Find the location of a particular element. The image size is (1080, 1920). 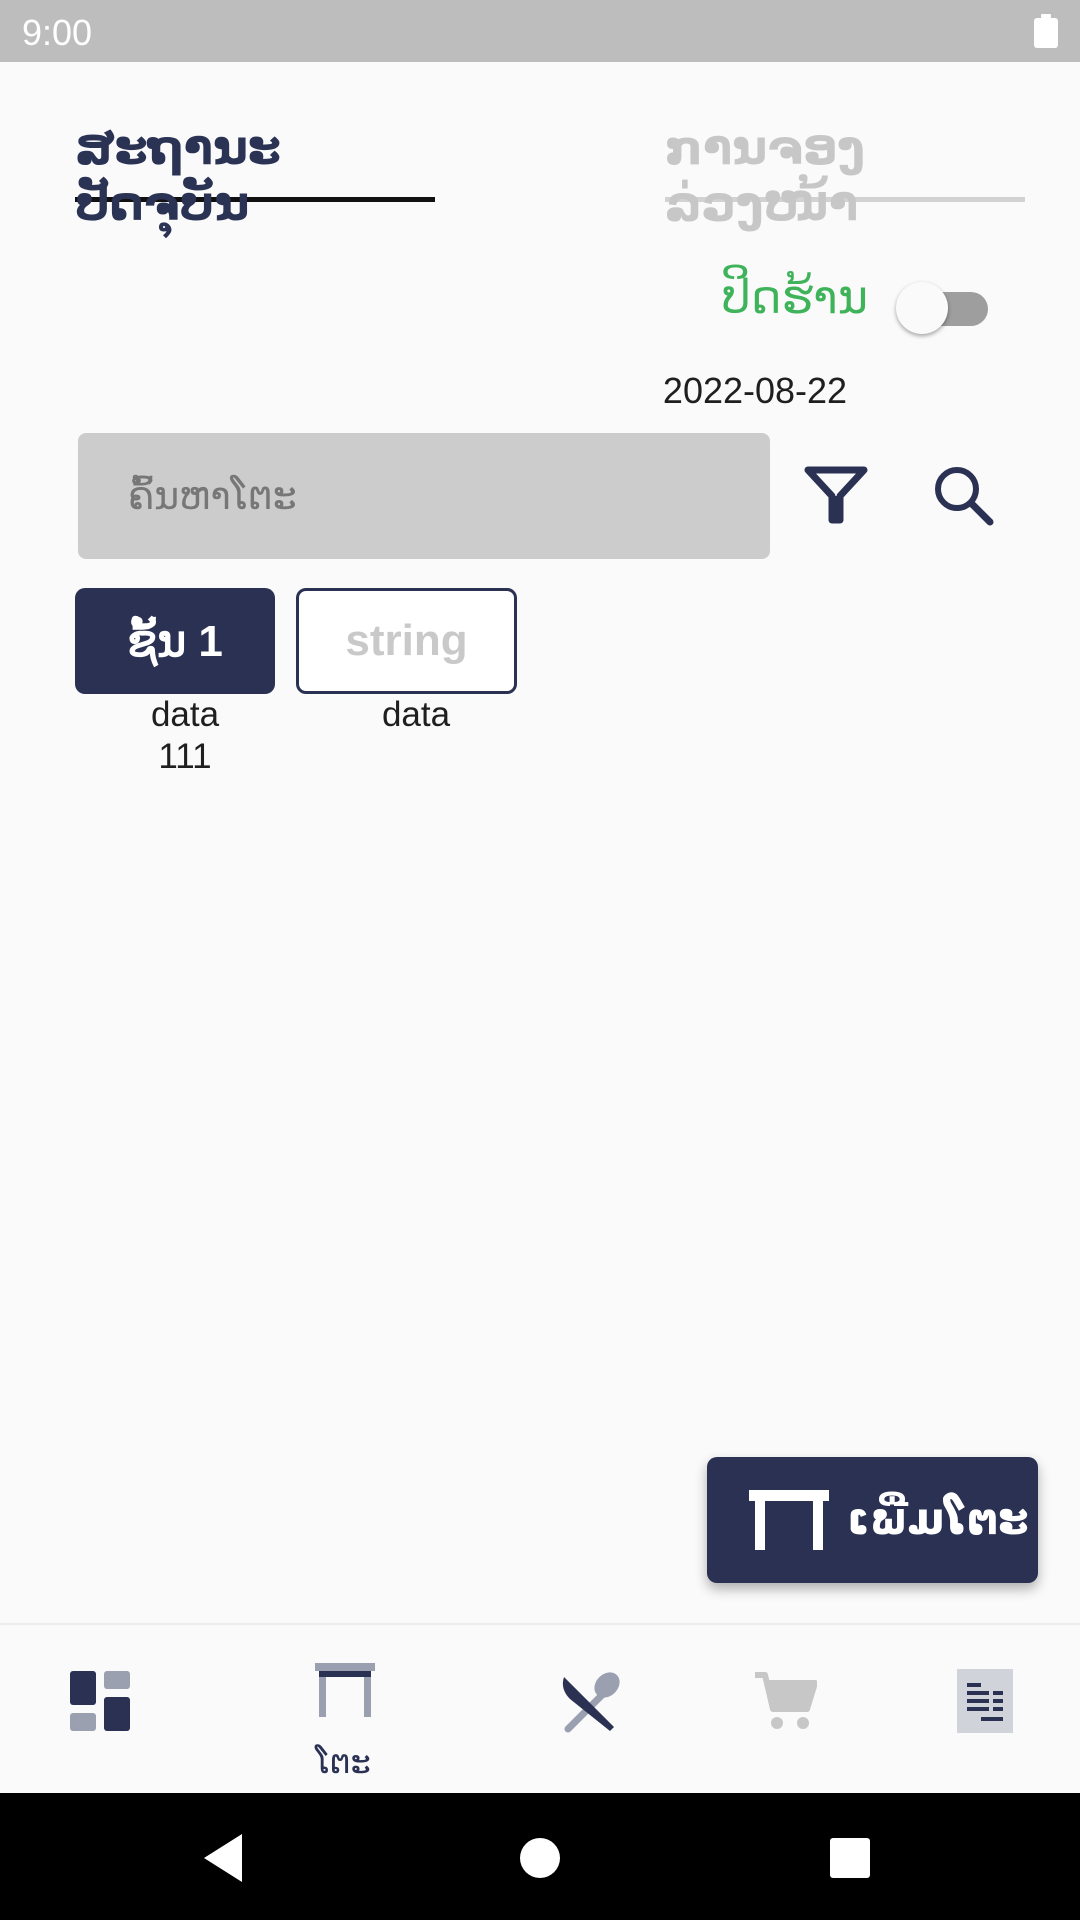

receipt-icon is located at coordinates (985, 1701).